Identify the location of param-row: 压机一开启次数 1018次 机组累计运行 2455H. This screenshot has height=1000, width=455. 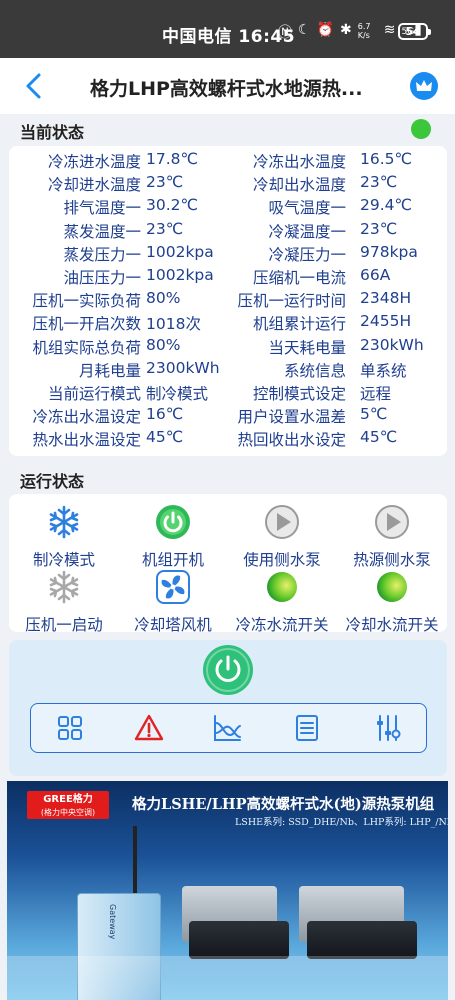
(228, 323).